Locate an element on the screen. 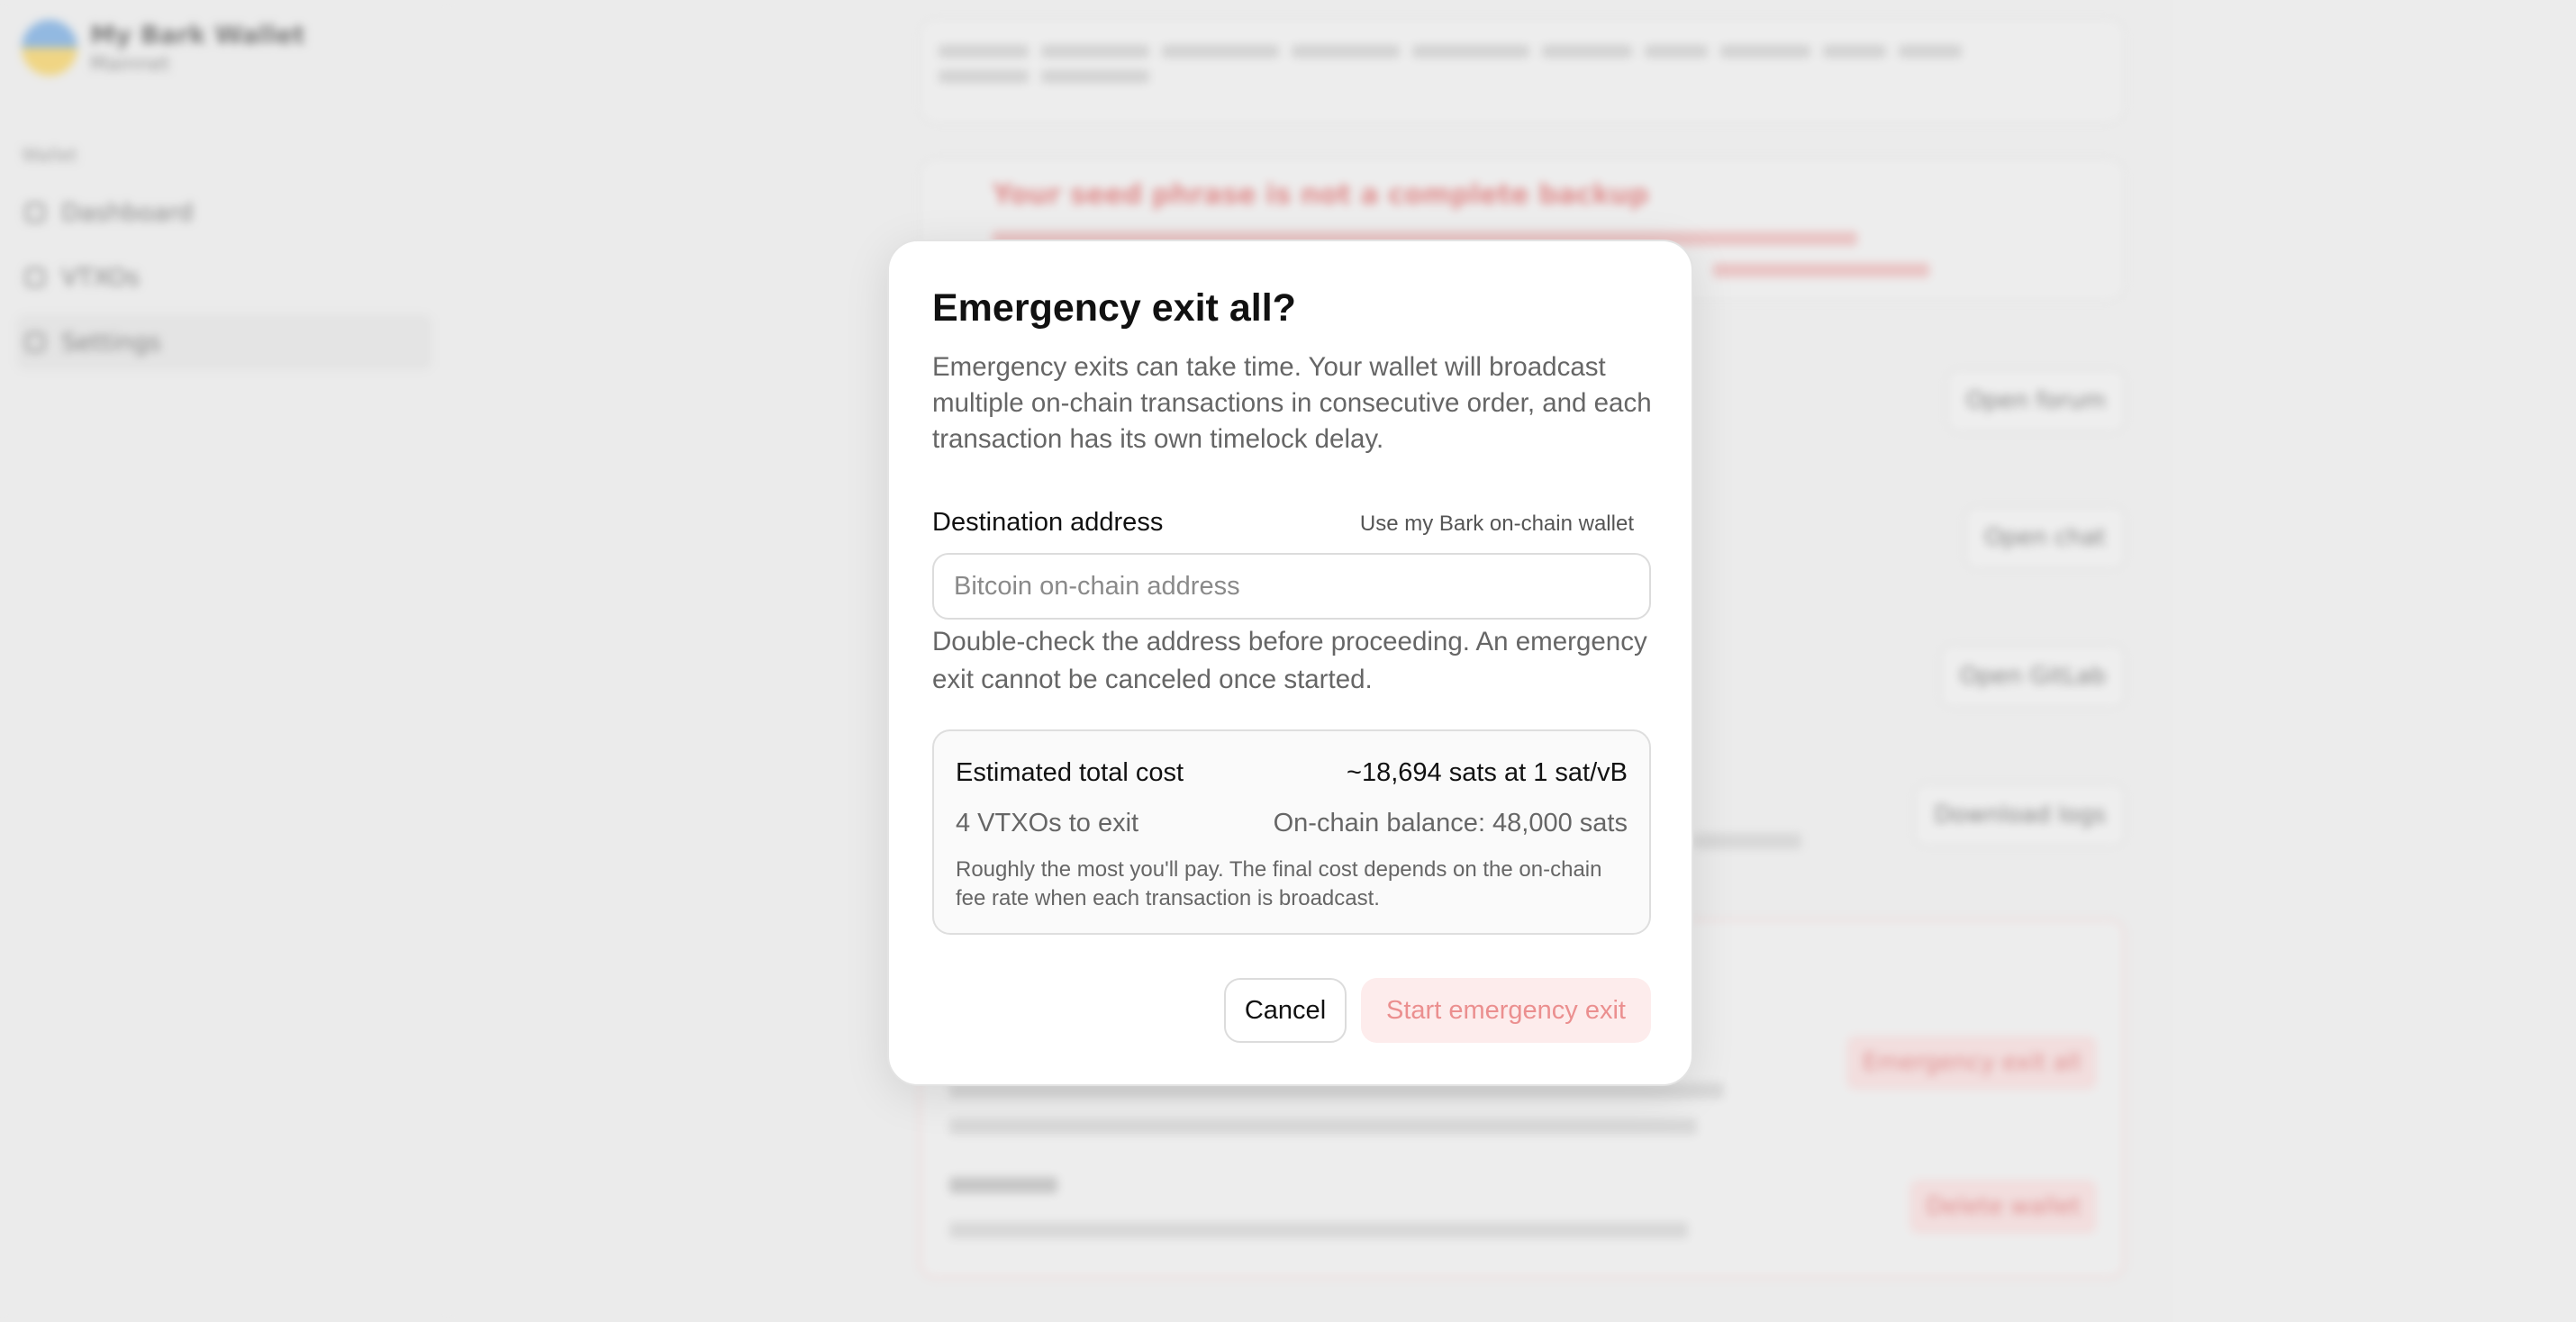 This screenshot has width=2576, height=1322. destination-address-label: Destination address is located at coordinates (1048, 522).